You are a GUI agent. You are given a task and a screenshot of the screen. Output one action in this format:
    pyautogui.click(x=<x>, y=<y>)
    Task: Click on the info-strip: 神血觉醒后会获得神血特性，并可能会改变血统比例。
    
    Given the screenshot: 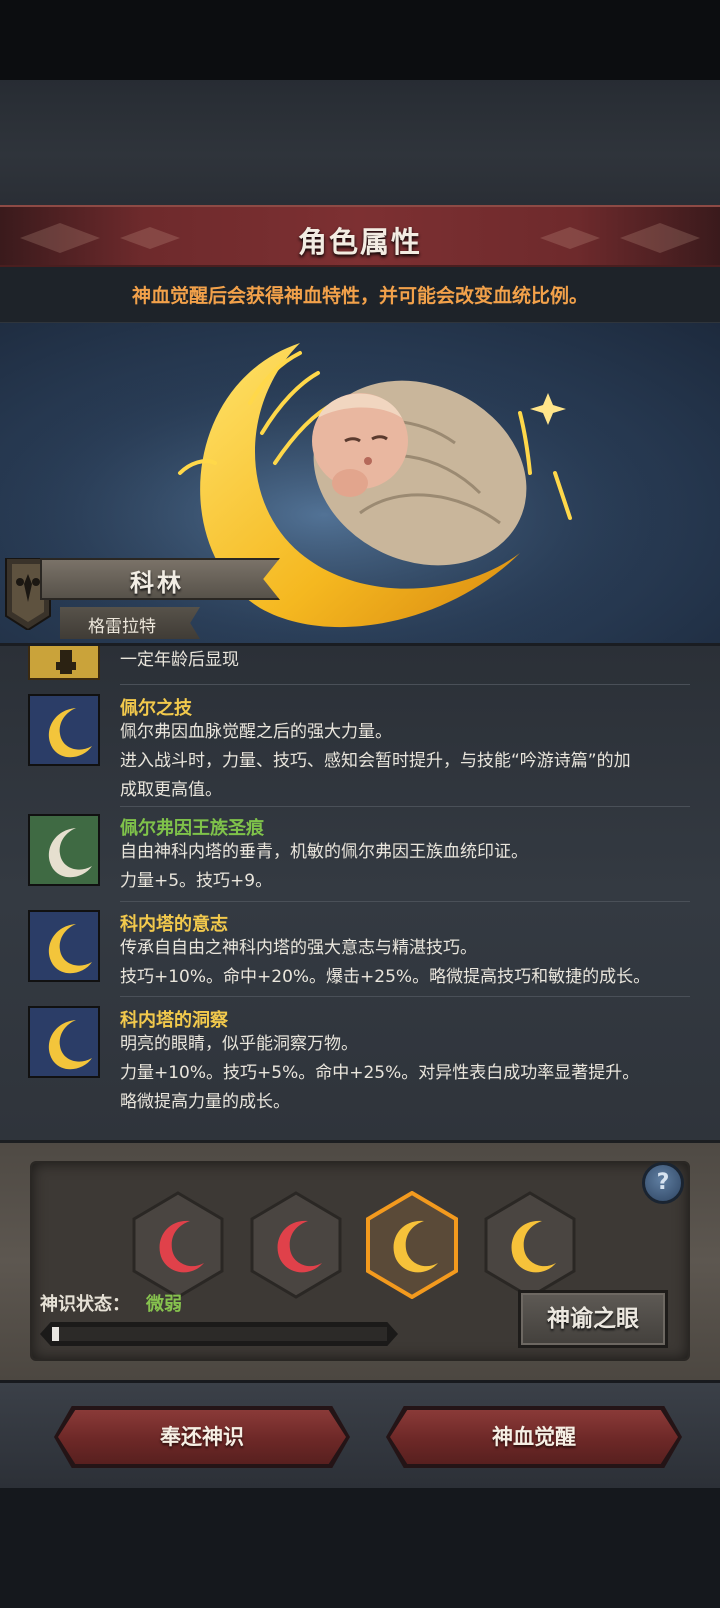 What is the action you would take?
    pyautogui.click(x=360, y=295)
    